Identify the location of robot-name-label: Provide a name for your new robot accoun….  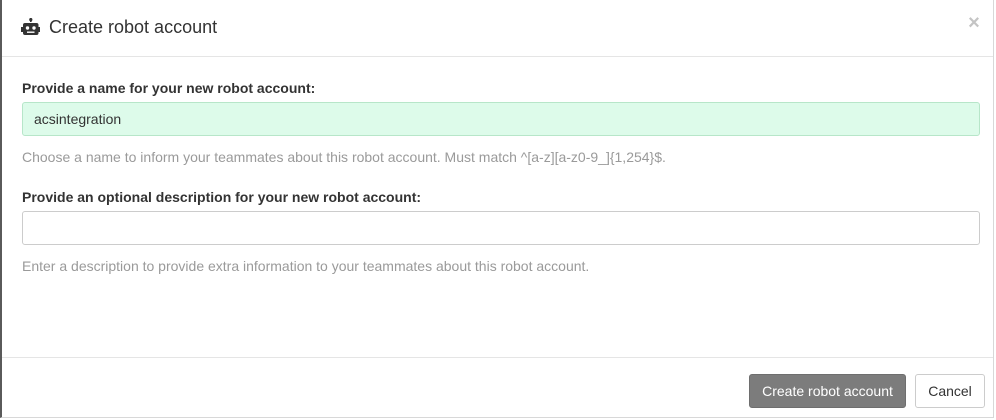
(169, 88).